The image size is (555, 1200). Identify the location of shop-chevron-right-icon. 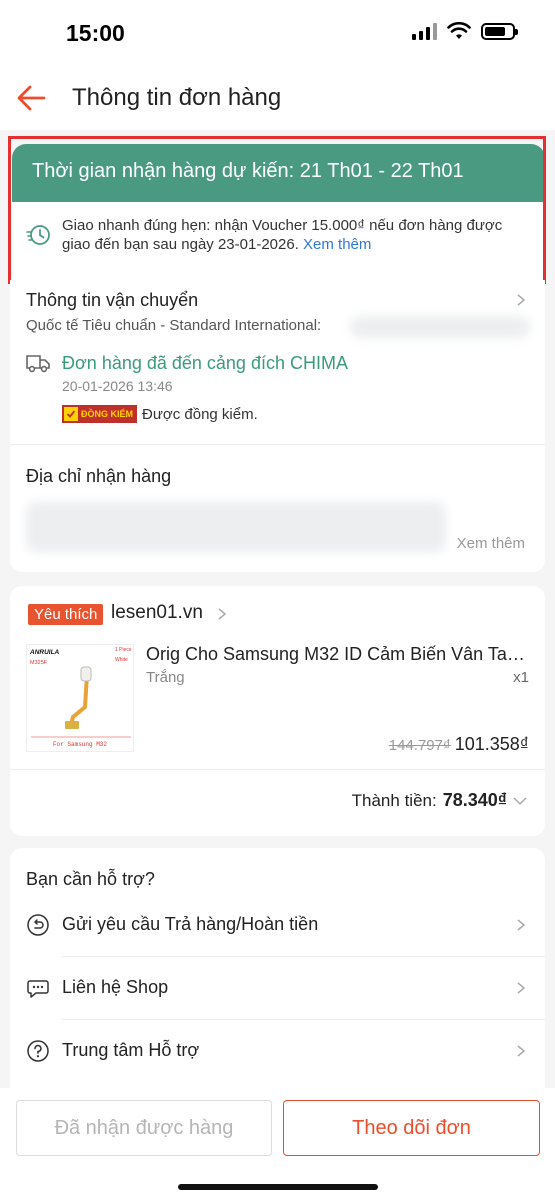
(222, 614).